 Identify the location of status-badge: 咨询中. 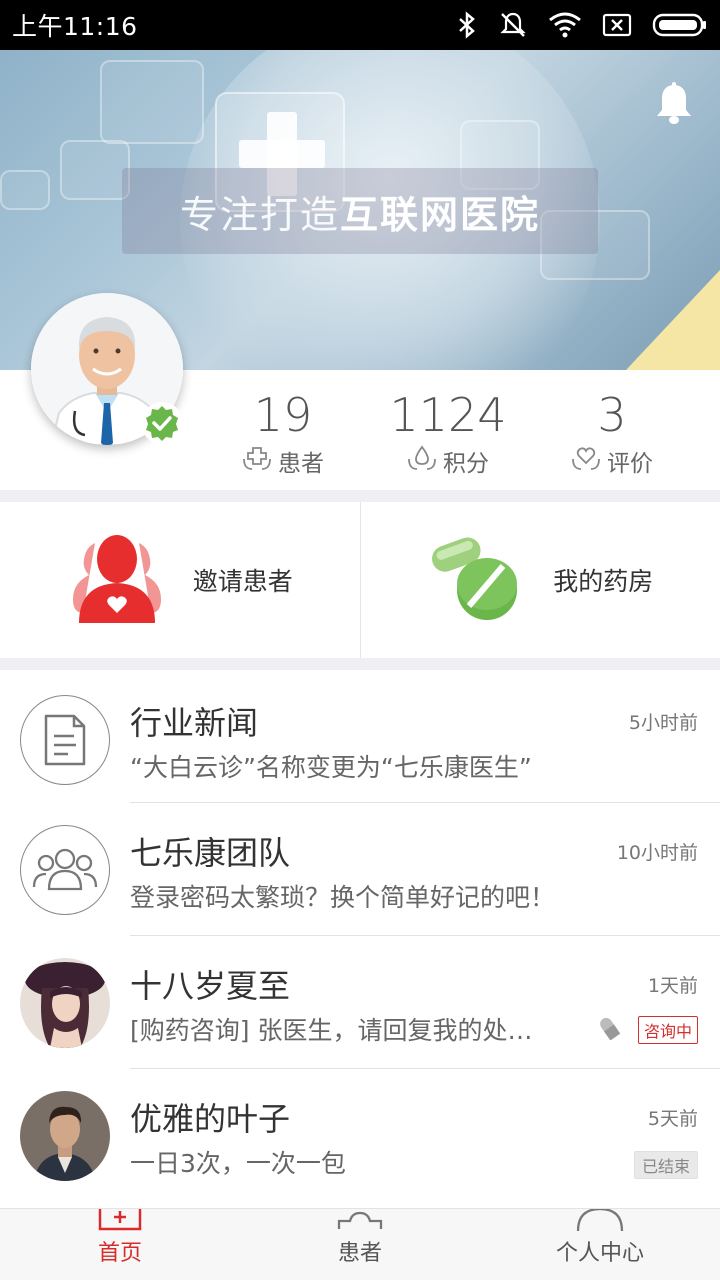
(667, 1030).